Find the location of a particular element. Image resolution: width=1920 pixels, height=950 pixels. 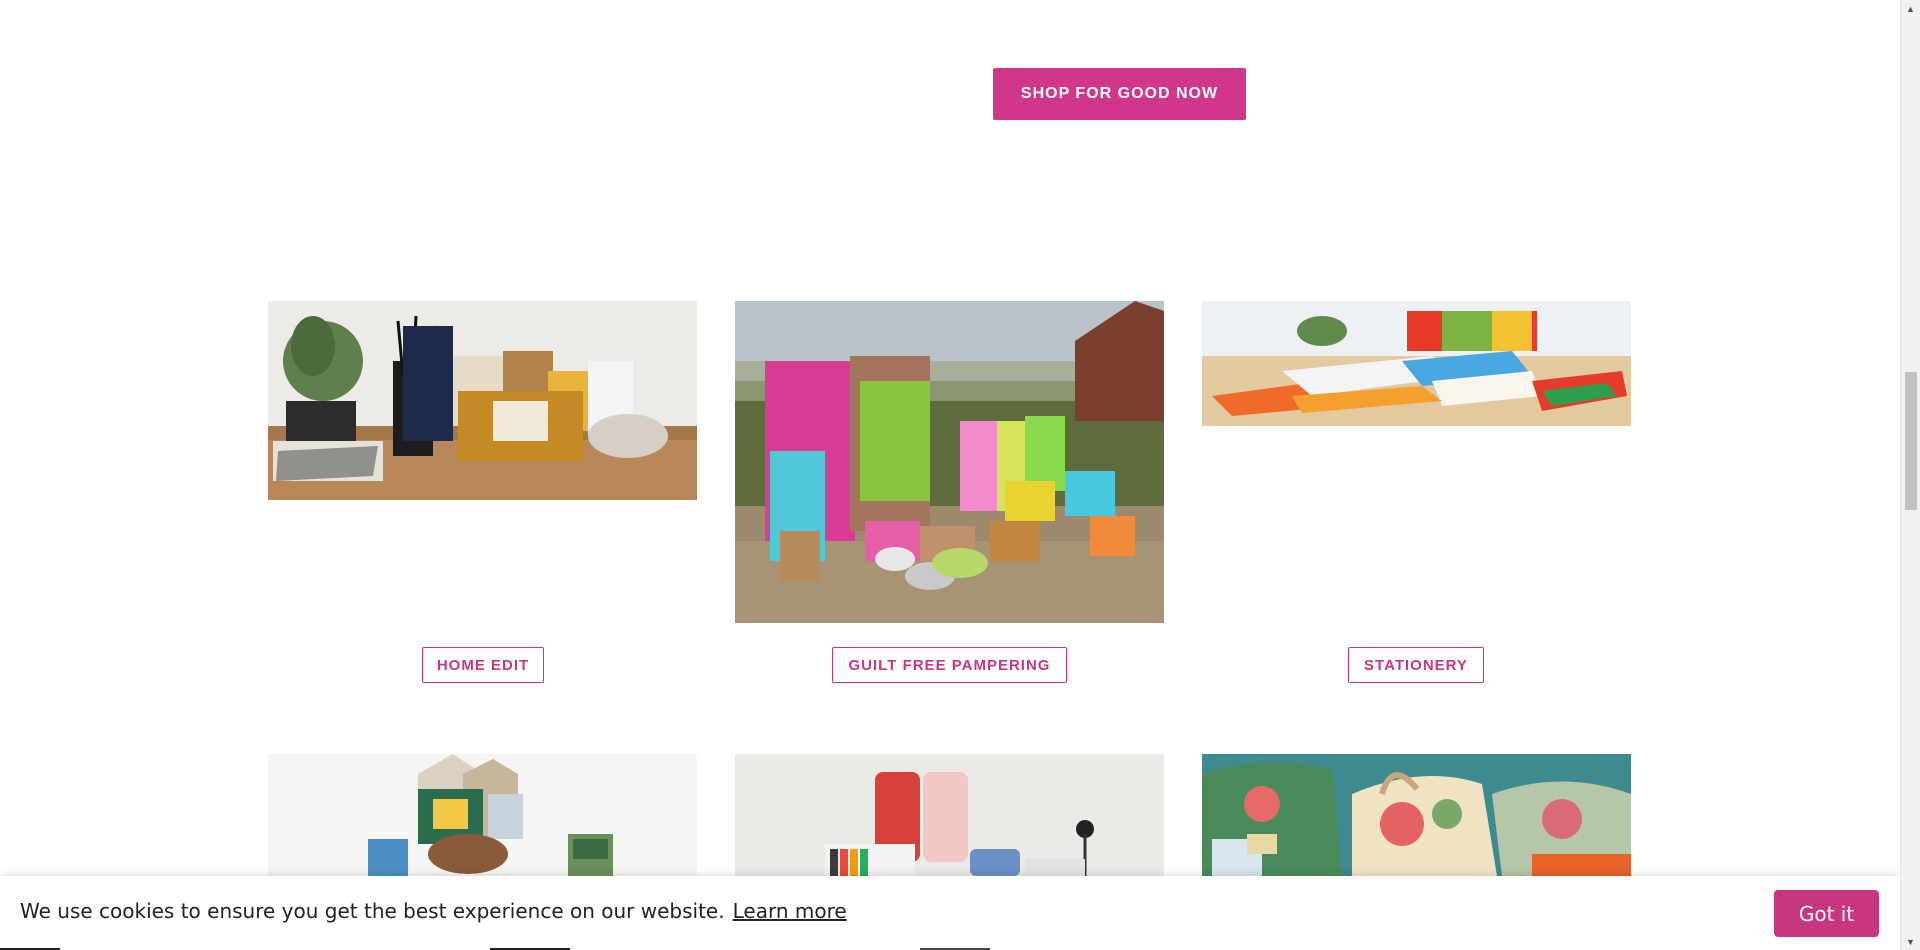

guilt-free-pampering-button: GUILT FREE PAMPERING is located at coordinates (949, 665).